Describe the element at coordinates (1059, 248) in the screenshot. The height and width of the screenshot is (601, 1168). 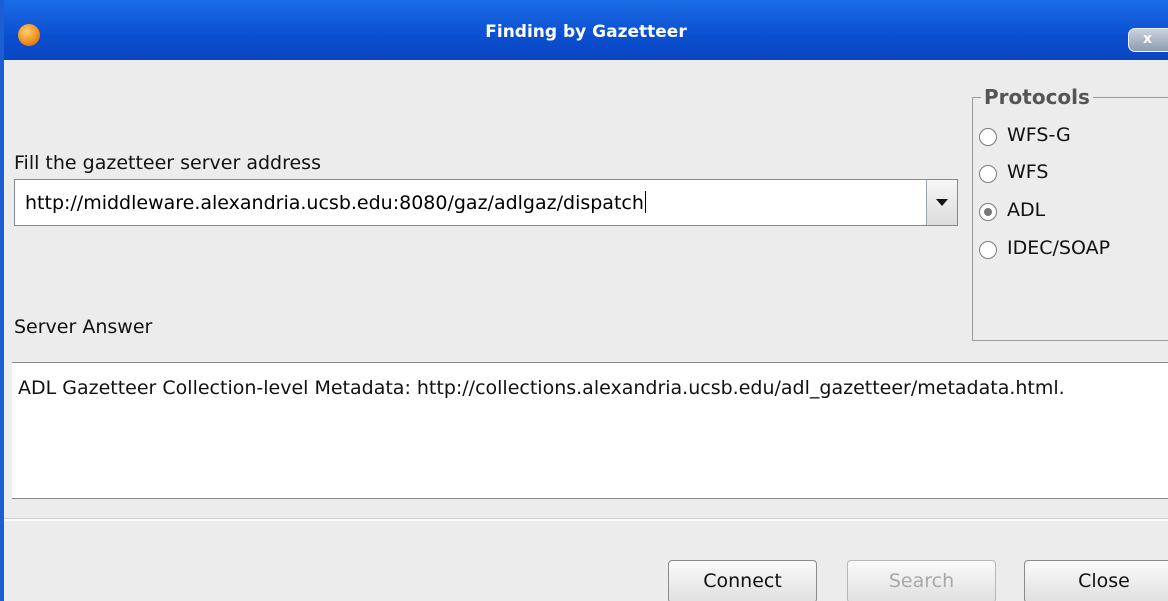
I see `protocol-label-idec-soap: IDEC/SOAP` at that location.